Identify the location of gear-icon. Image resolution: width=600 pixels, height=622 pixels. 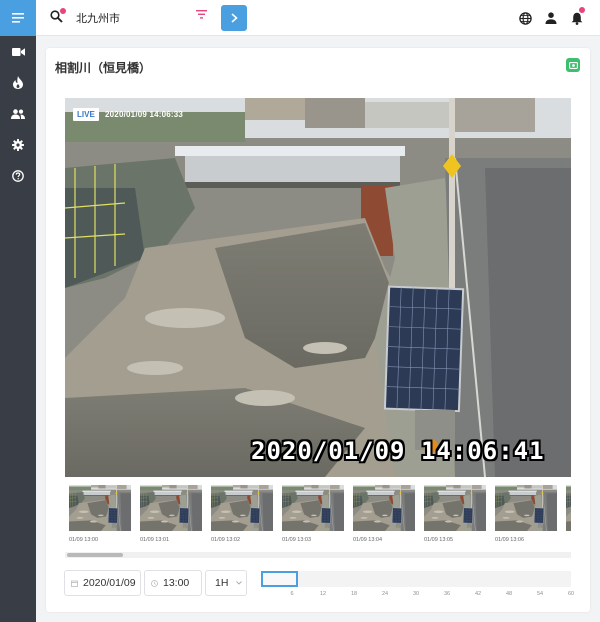
(18, 144).